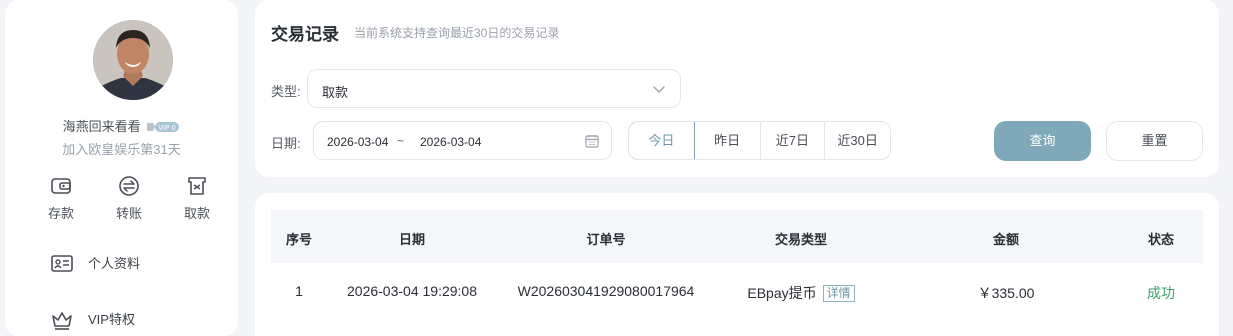  I want to click on status-badge: 成功, so click(1161, 293).